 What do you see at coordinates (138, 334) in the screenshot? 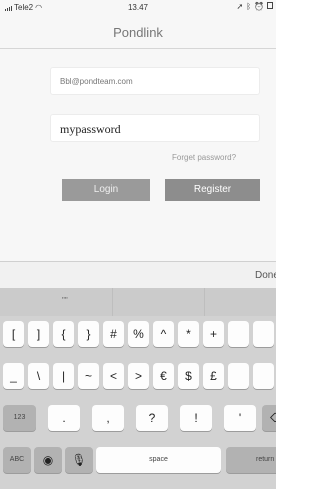
I see `key: %` at bounding box center [138, 334].